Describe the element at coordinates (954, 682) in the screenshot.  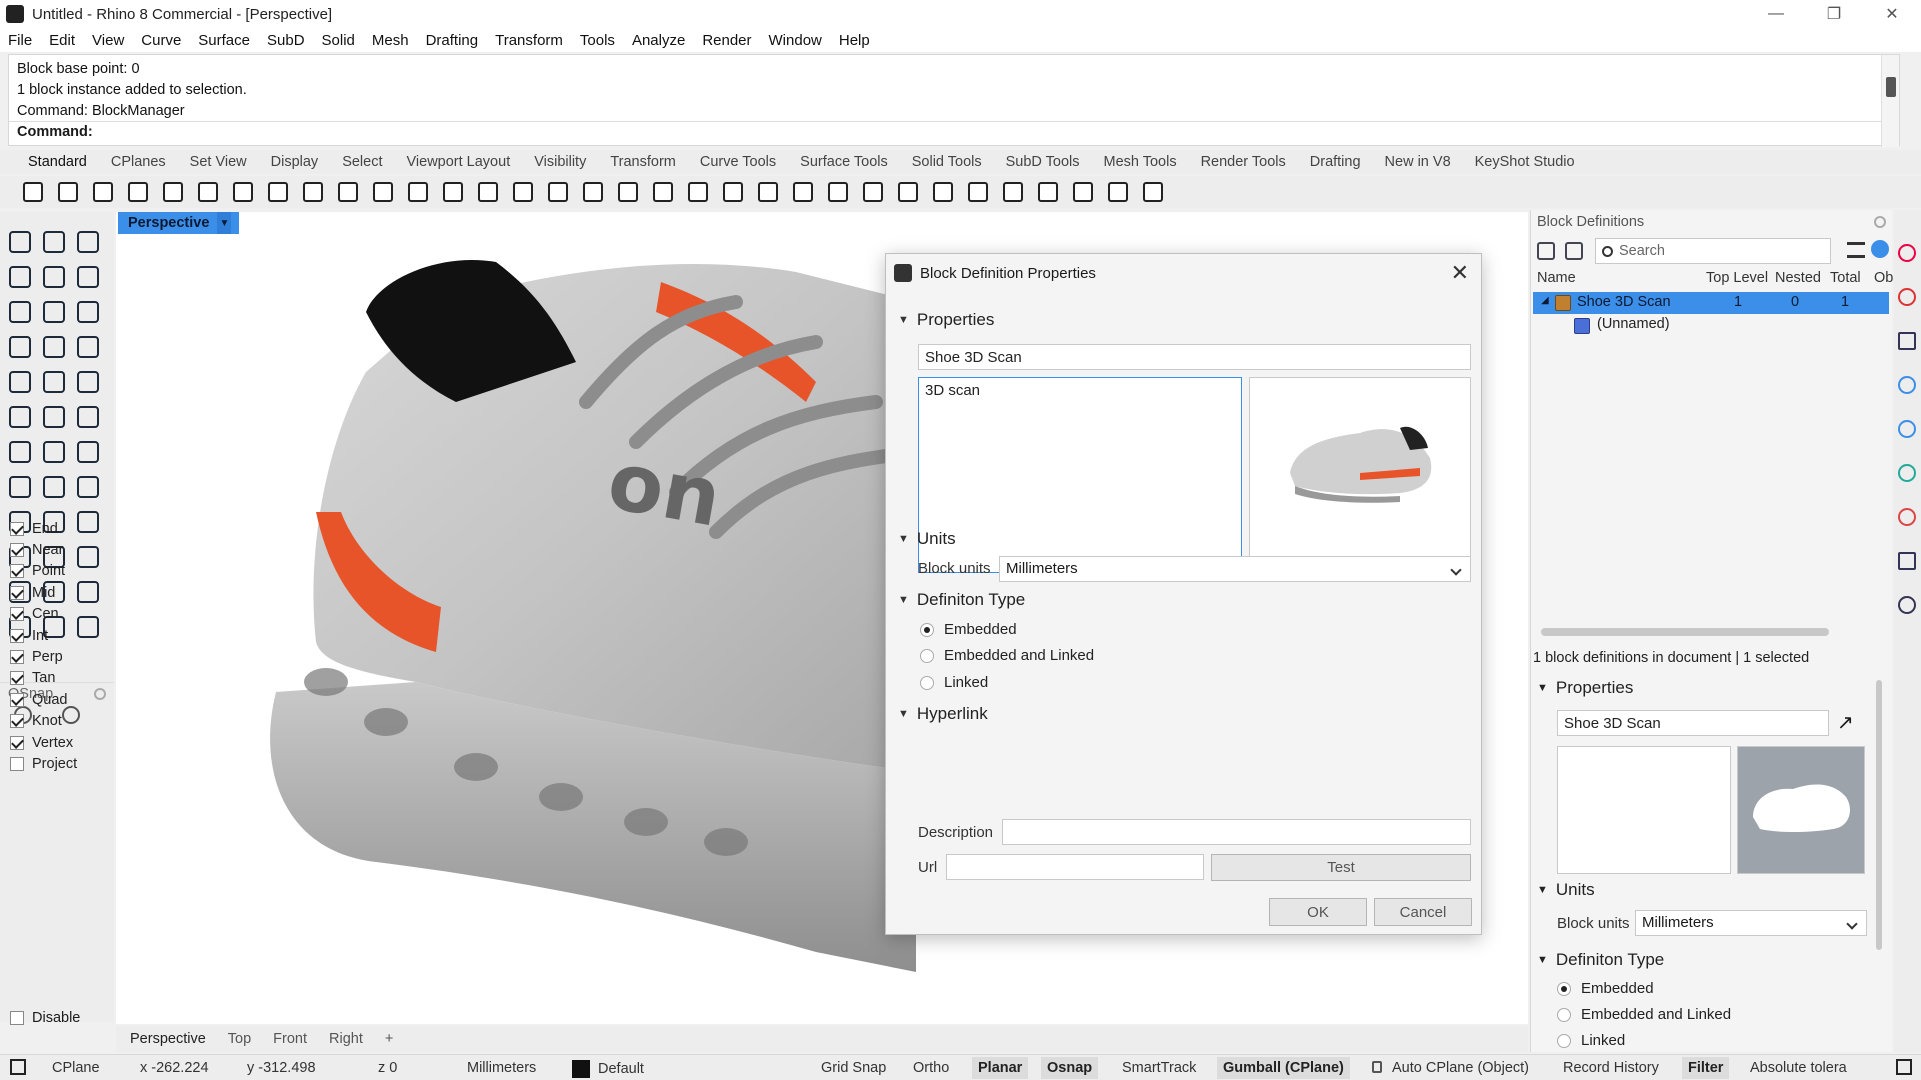
I see `radio-linked: Linked` at that location.